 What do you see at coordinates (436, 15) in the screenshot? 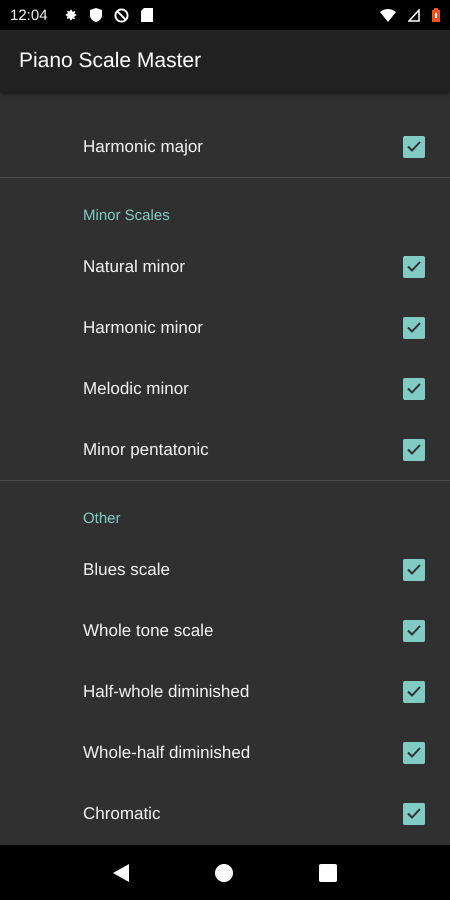
I see `battery-icon` at bounding box center [436, 15].